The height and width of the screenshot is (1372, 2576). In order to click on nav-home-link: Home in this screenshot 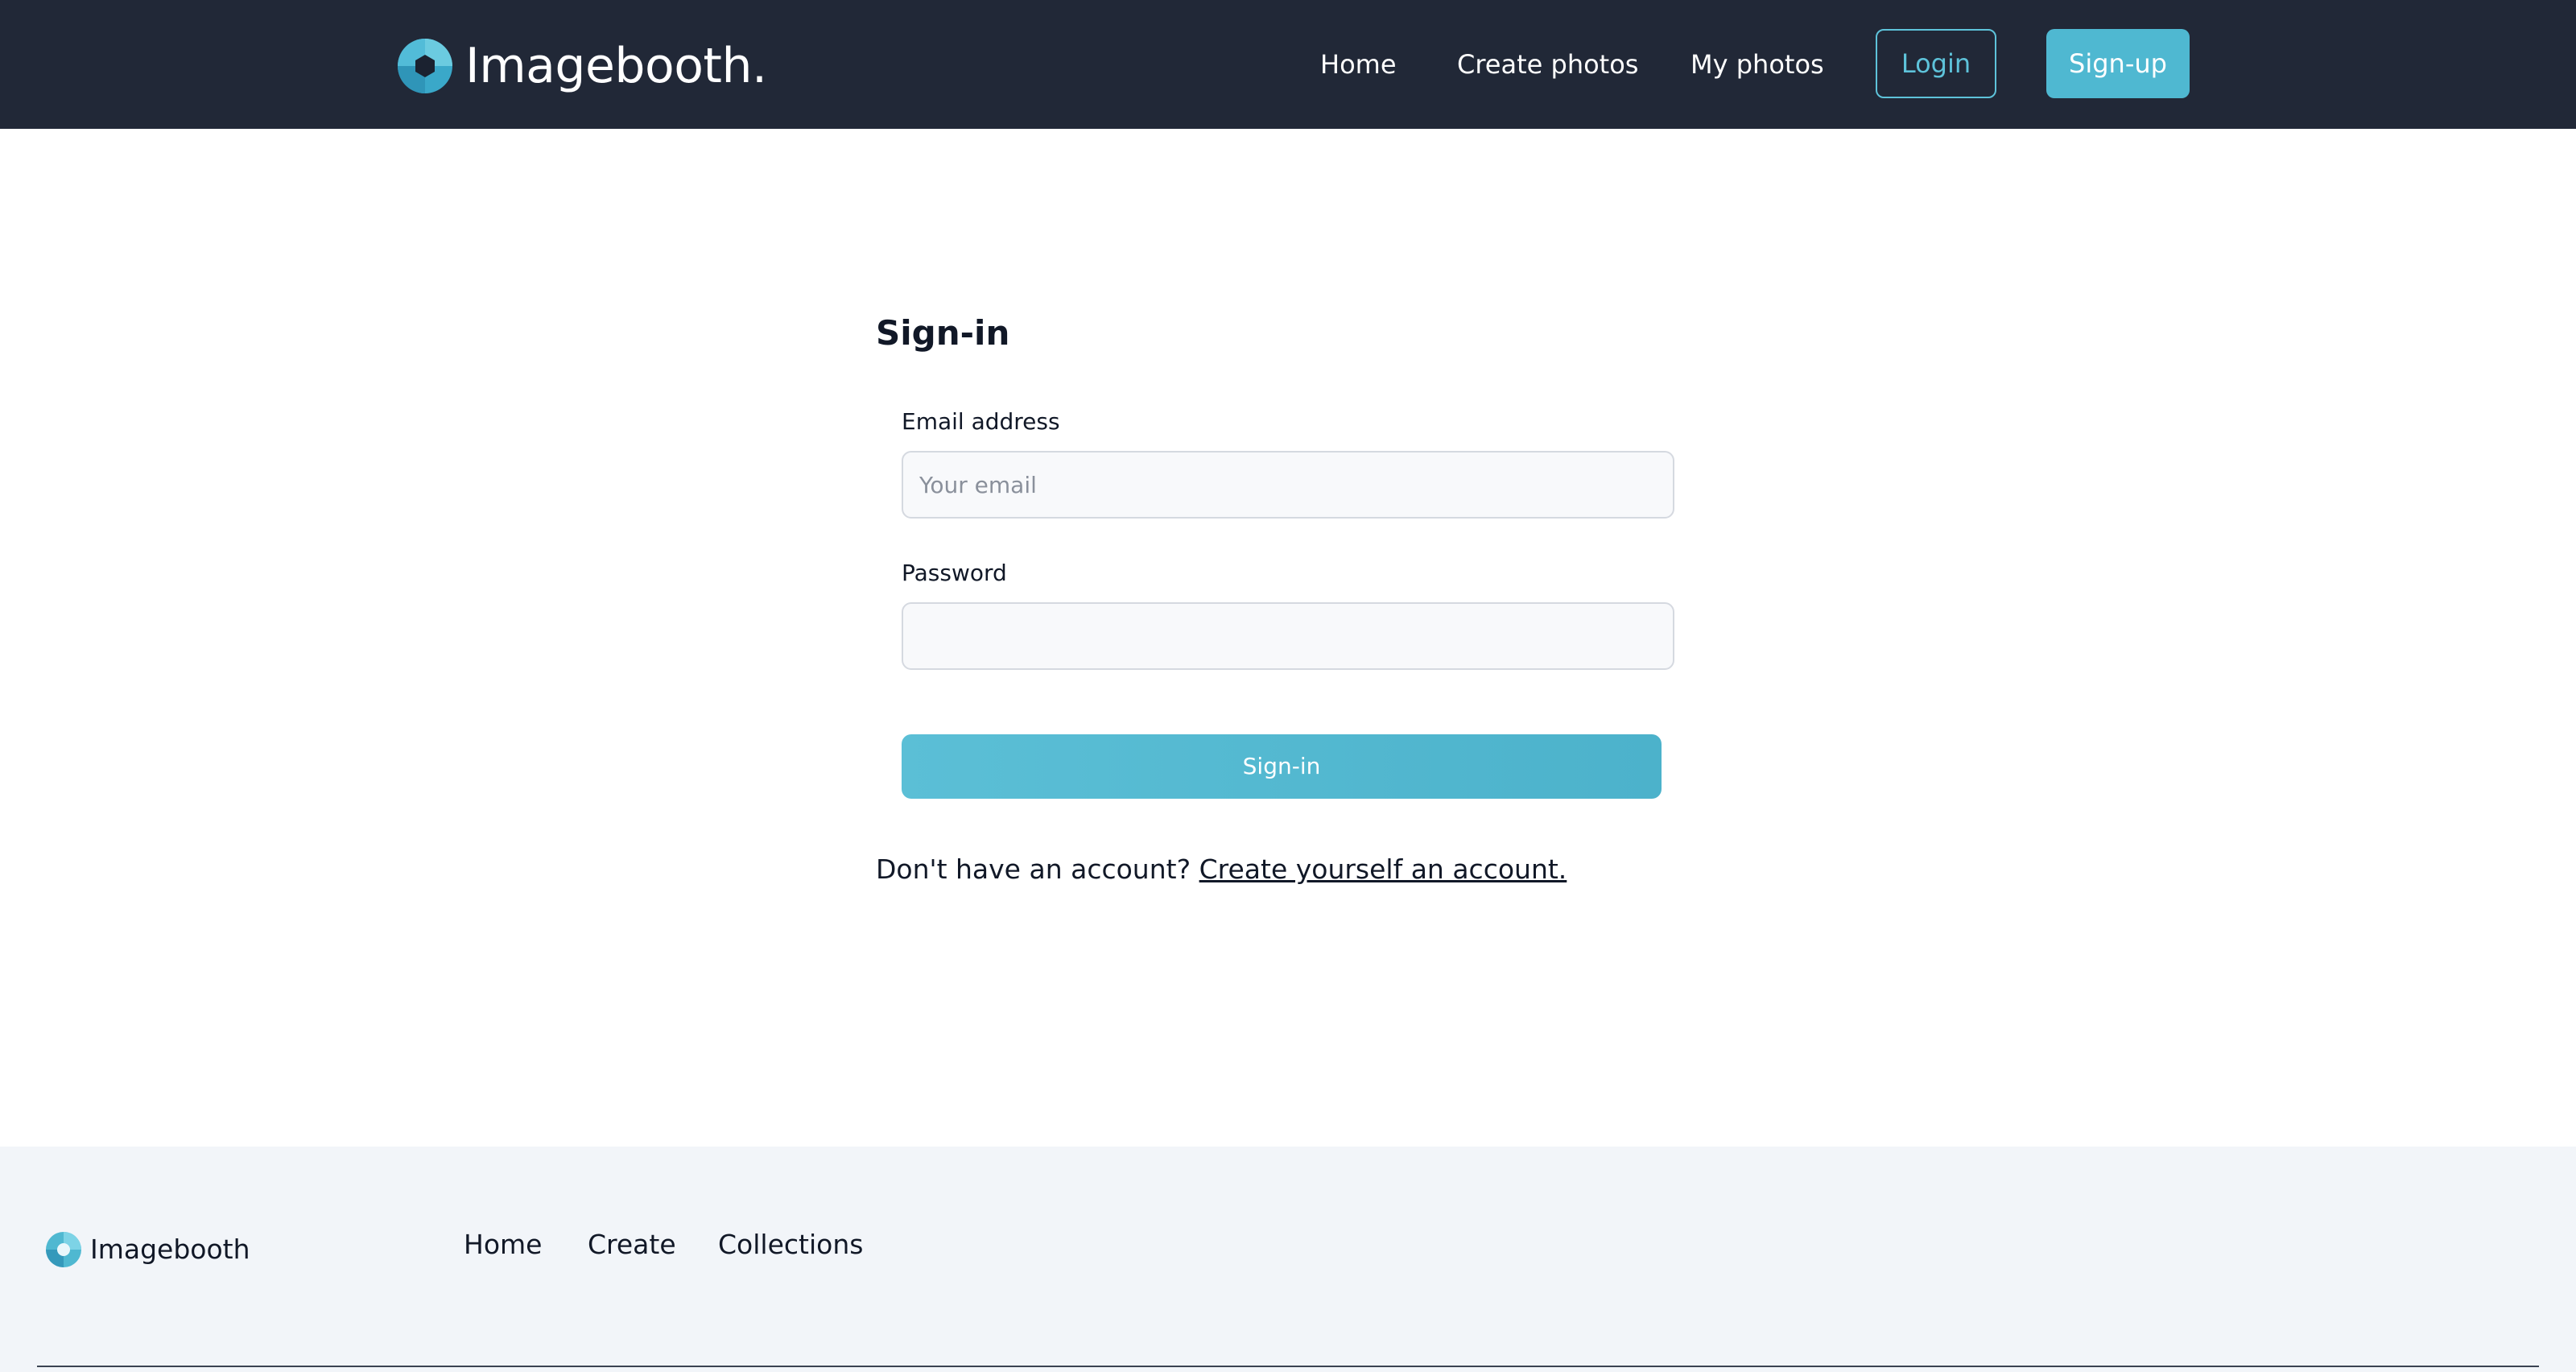, I will do `click(1358, 64)`.